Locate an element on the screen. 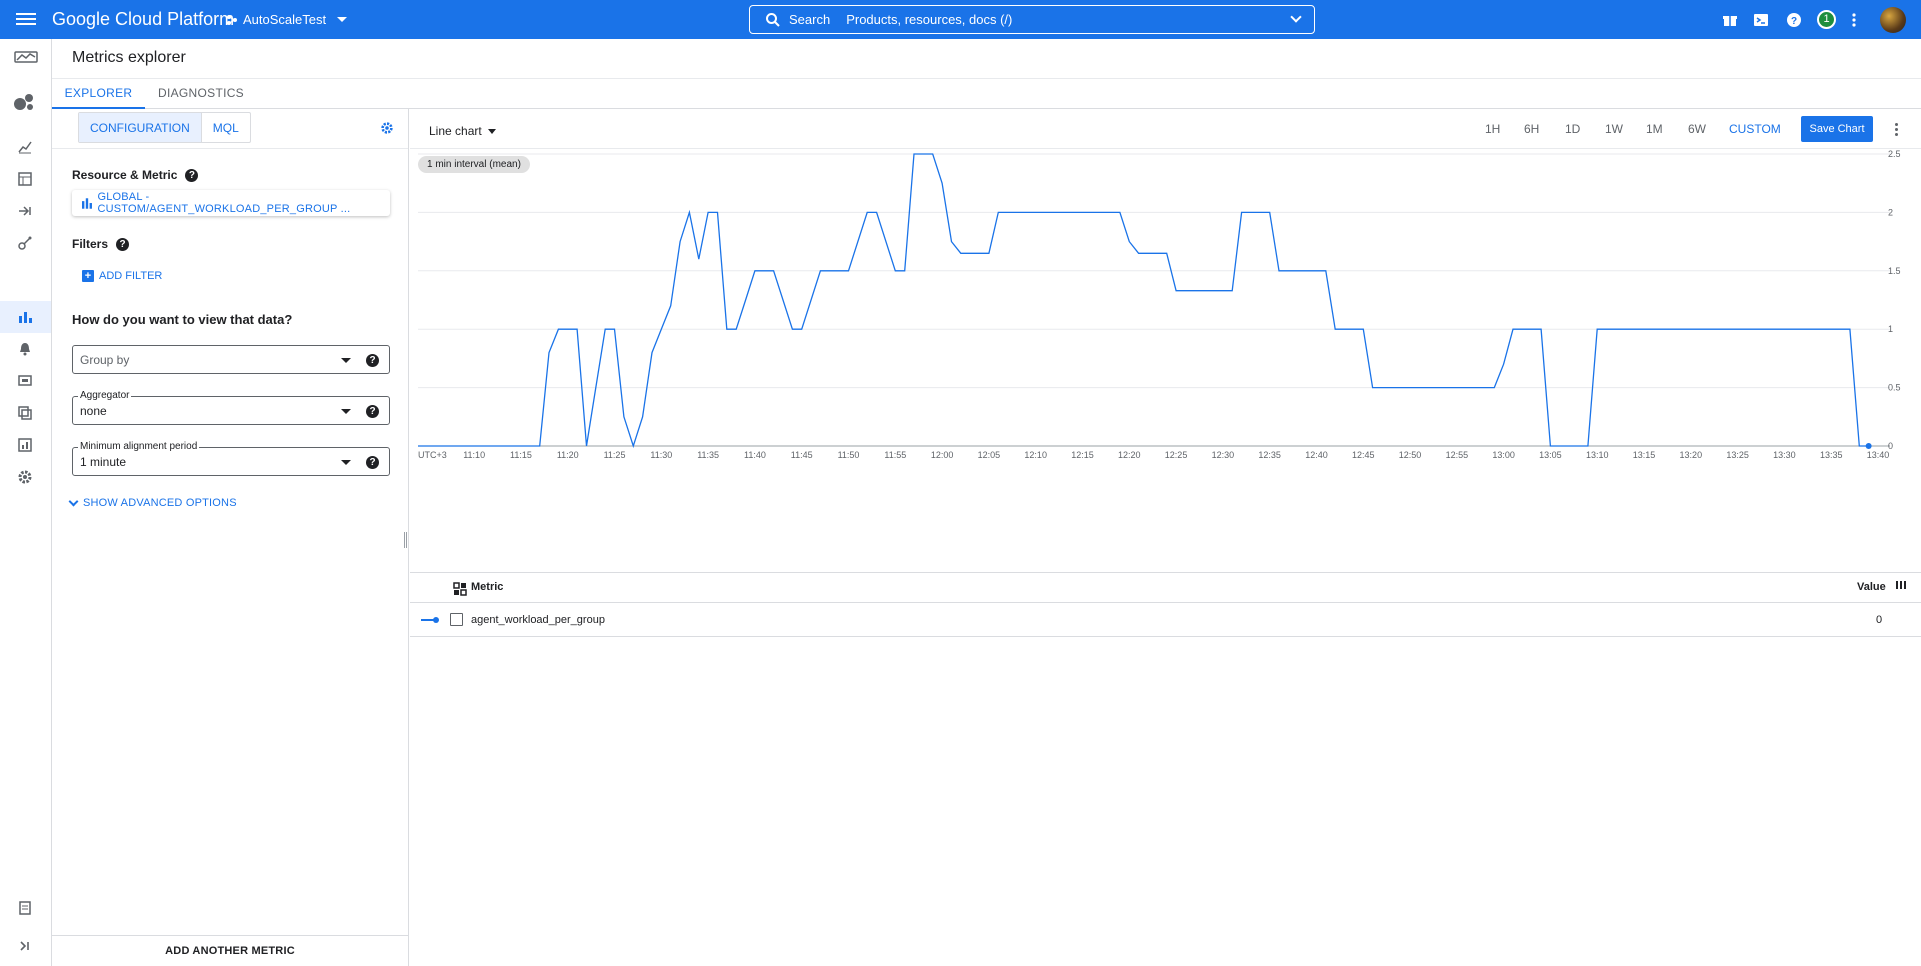  add-filter-button: + ADD FILTER is located at coordinates (122, 276).